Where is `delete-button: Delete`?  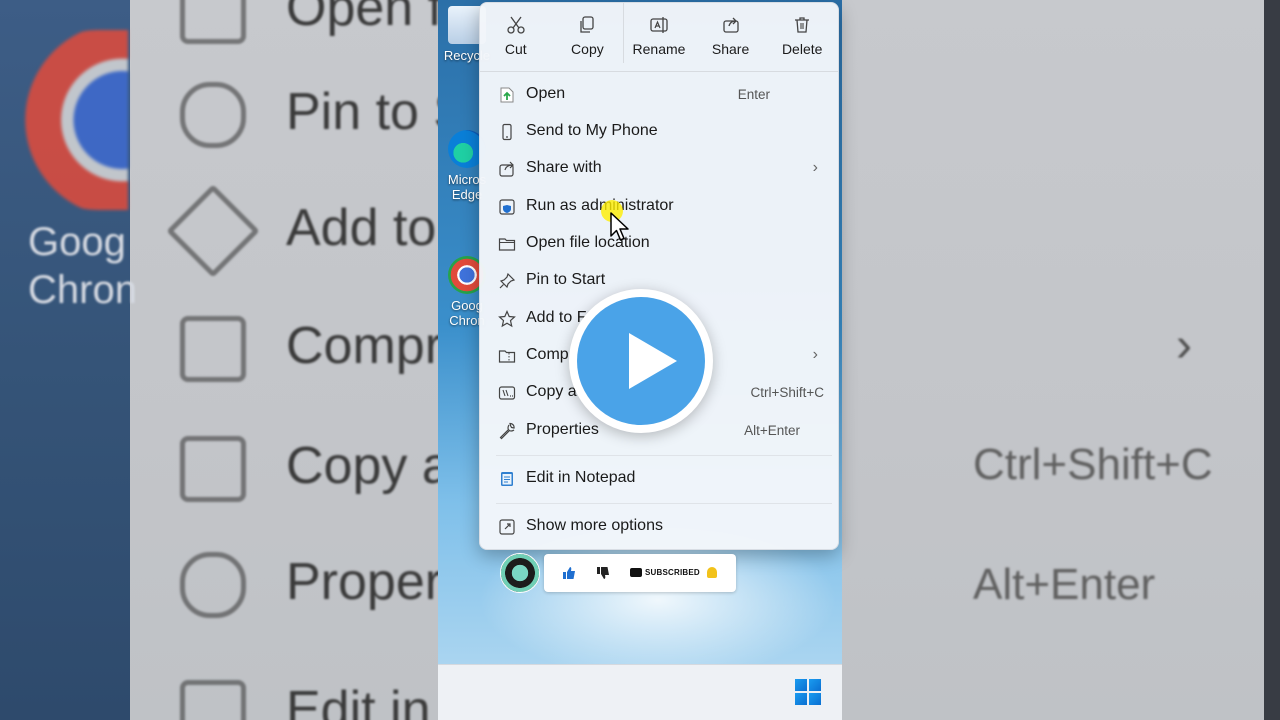
delete-button: Delete is located at coordinates (802, 37).